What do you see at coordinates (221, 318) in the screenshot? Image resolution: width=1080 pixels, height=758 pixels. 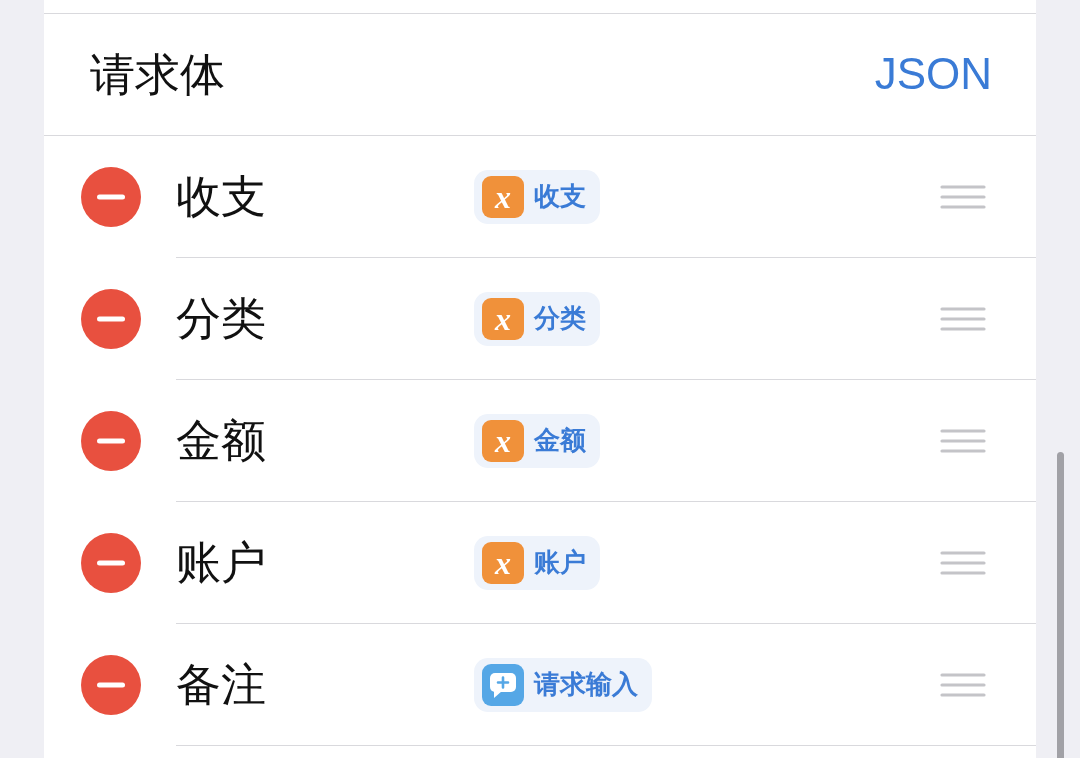 I see `field-name: 分类` at bounding box center [221, 318].